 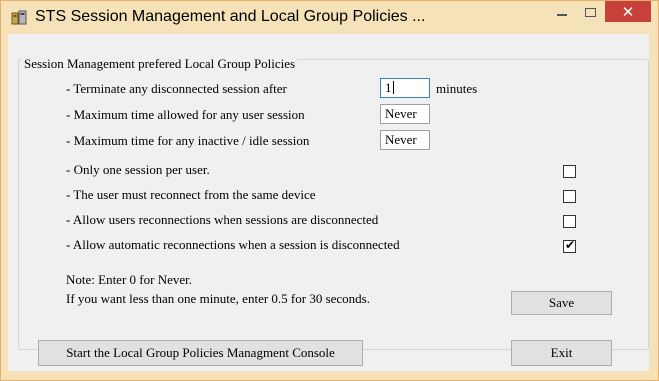 I want to click on save-button-label: Save, so click(x=561, y=302).